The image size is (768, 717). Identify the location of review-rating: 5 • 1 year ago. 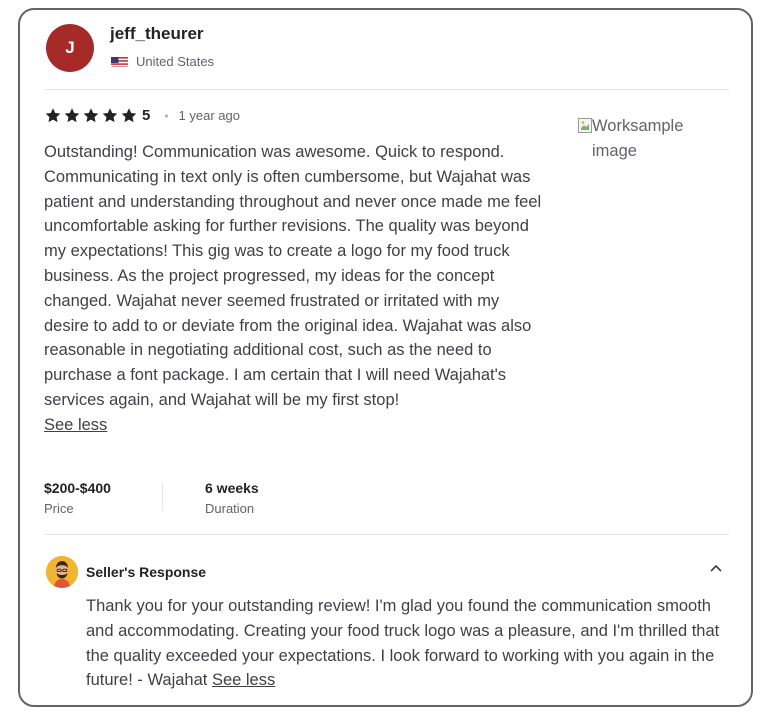
(142, 115).